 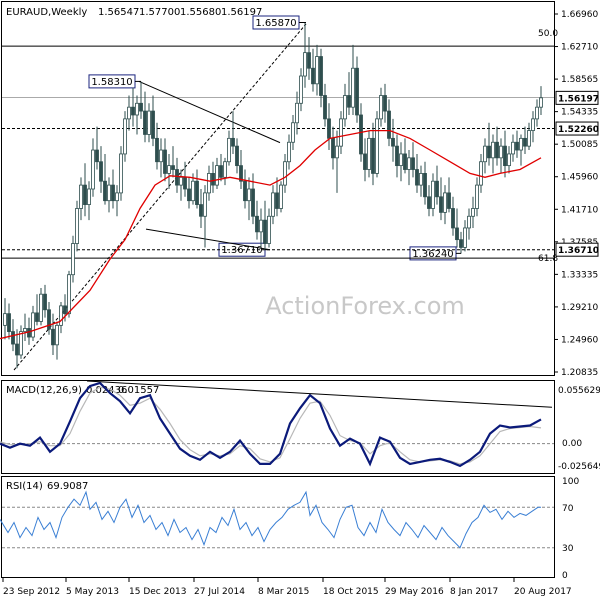 I want to click on y-tick-label-3: 1.54335, so click(x=579, y=113).